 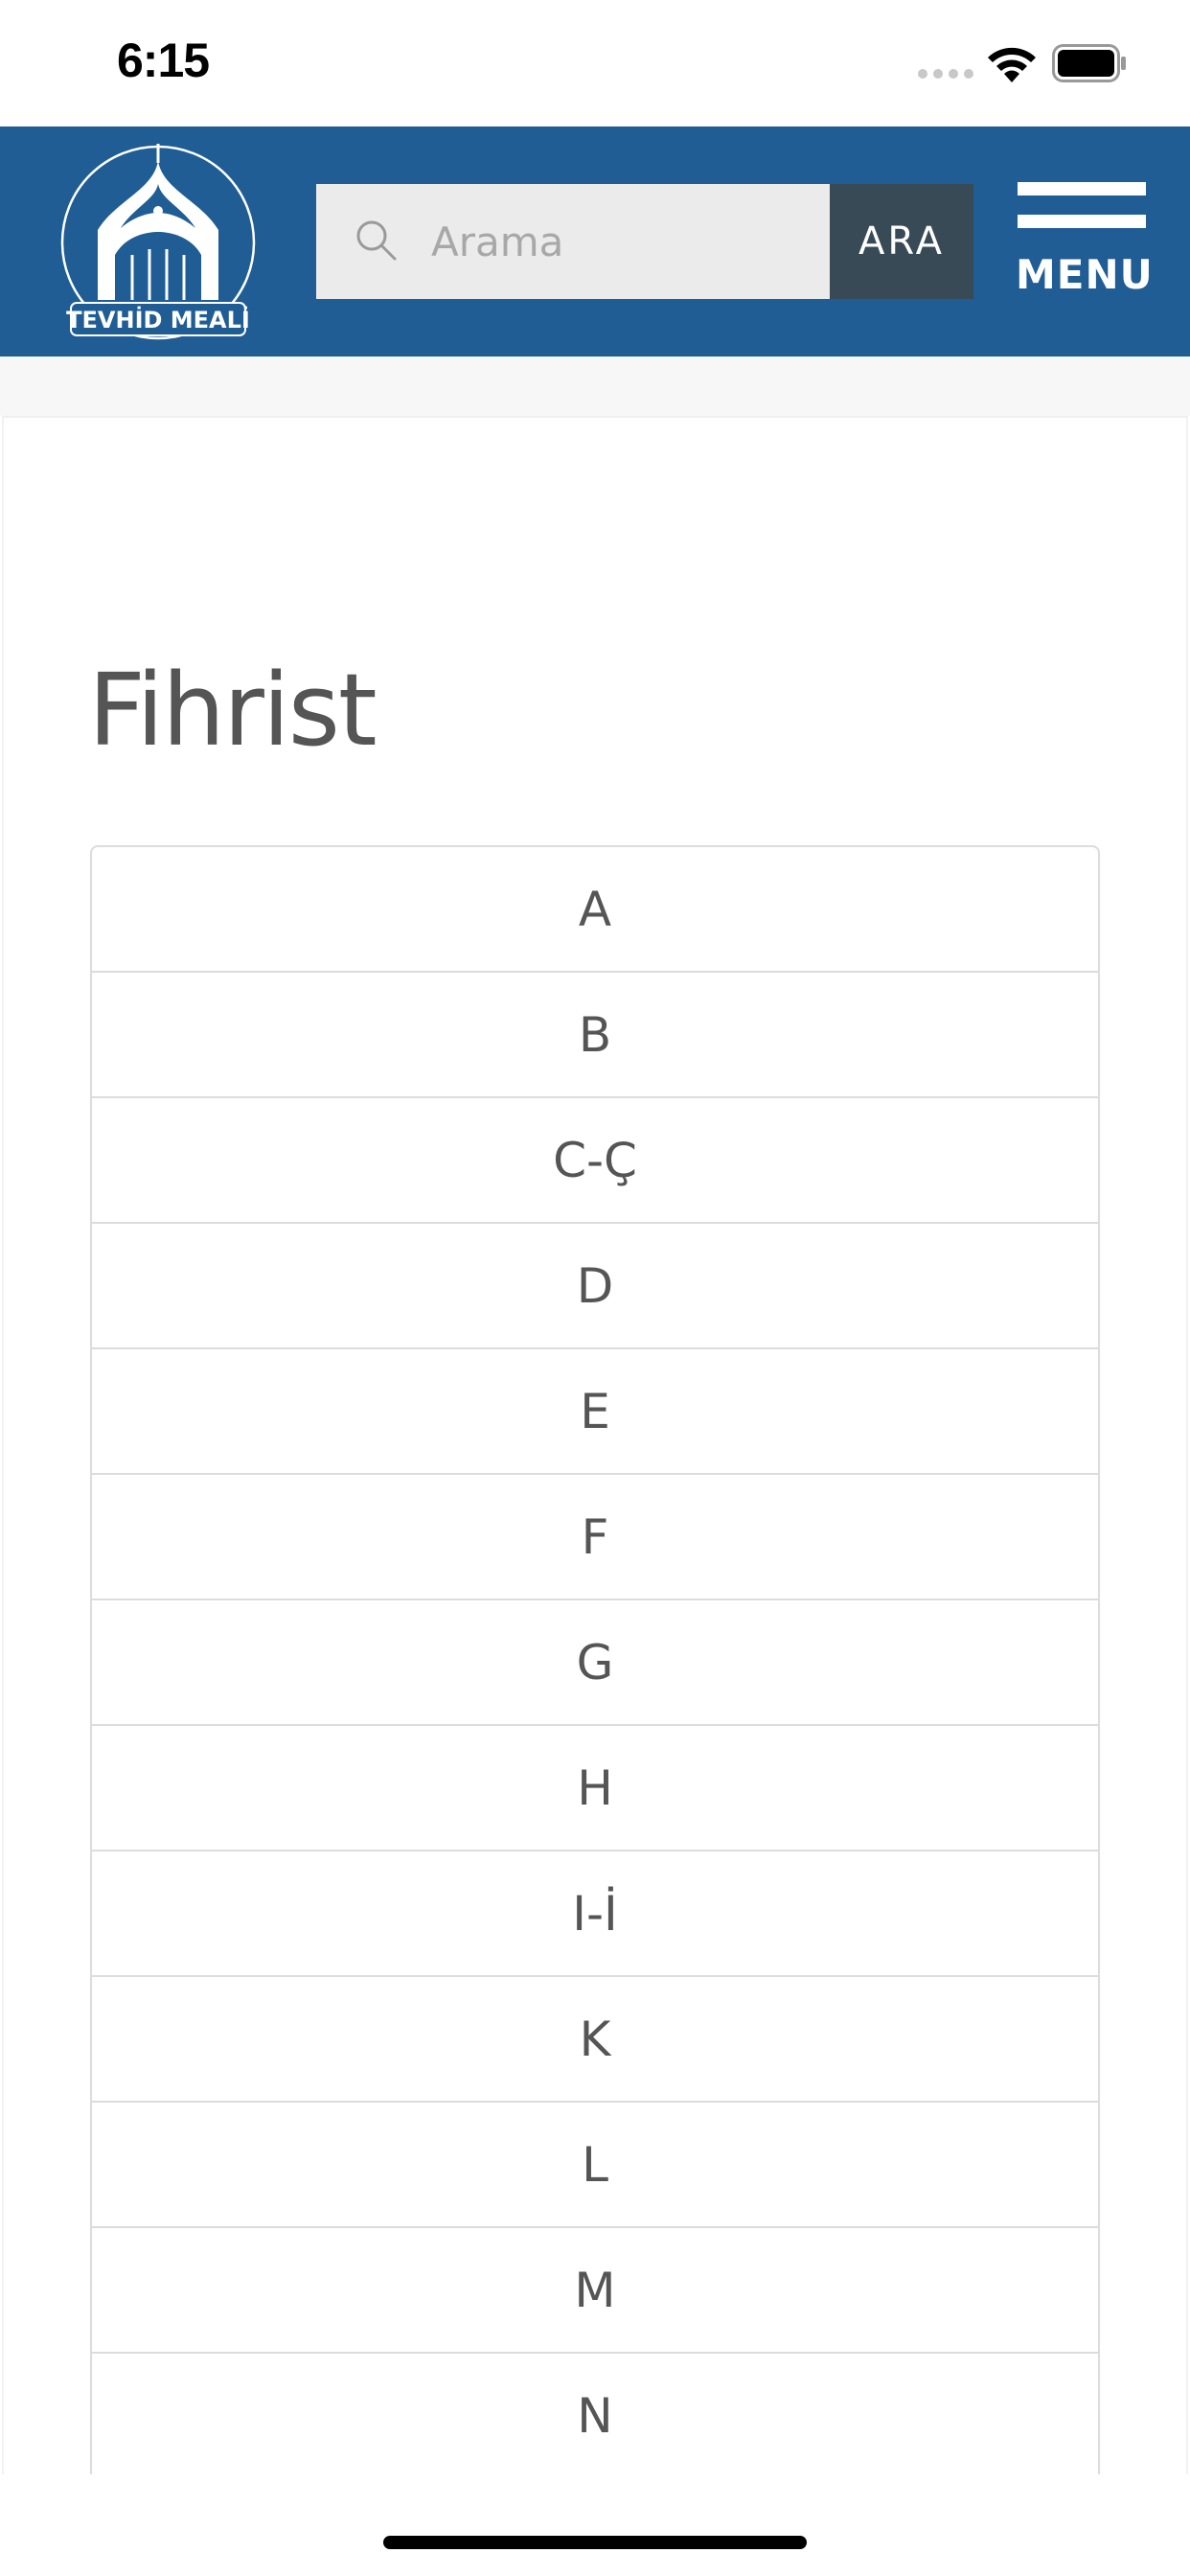 I want to click on search-box, so click(x=573, y=241).